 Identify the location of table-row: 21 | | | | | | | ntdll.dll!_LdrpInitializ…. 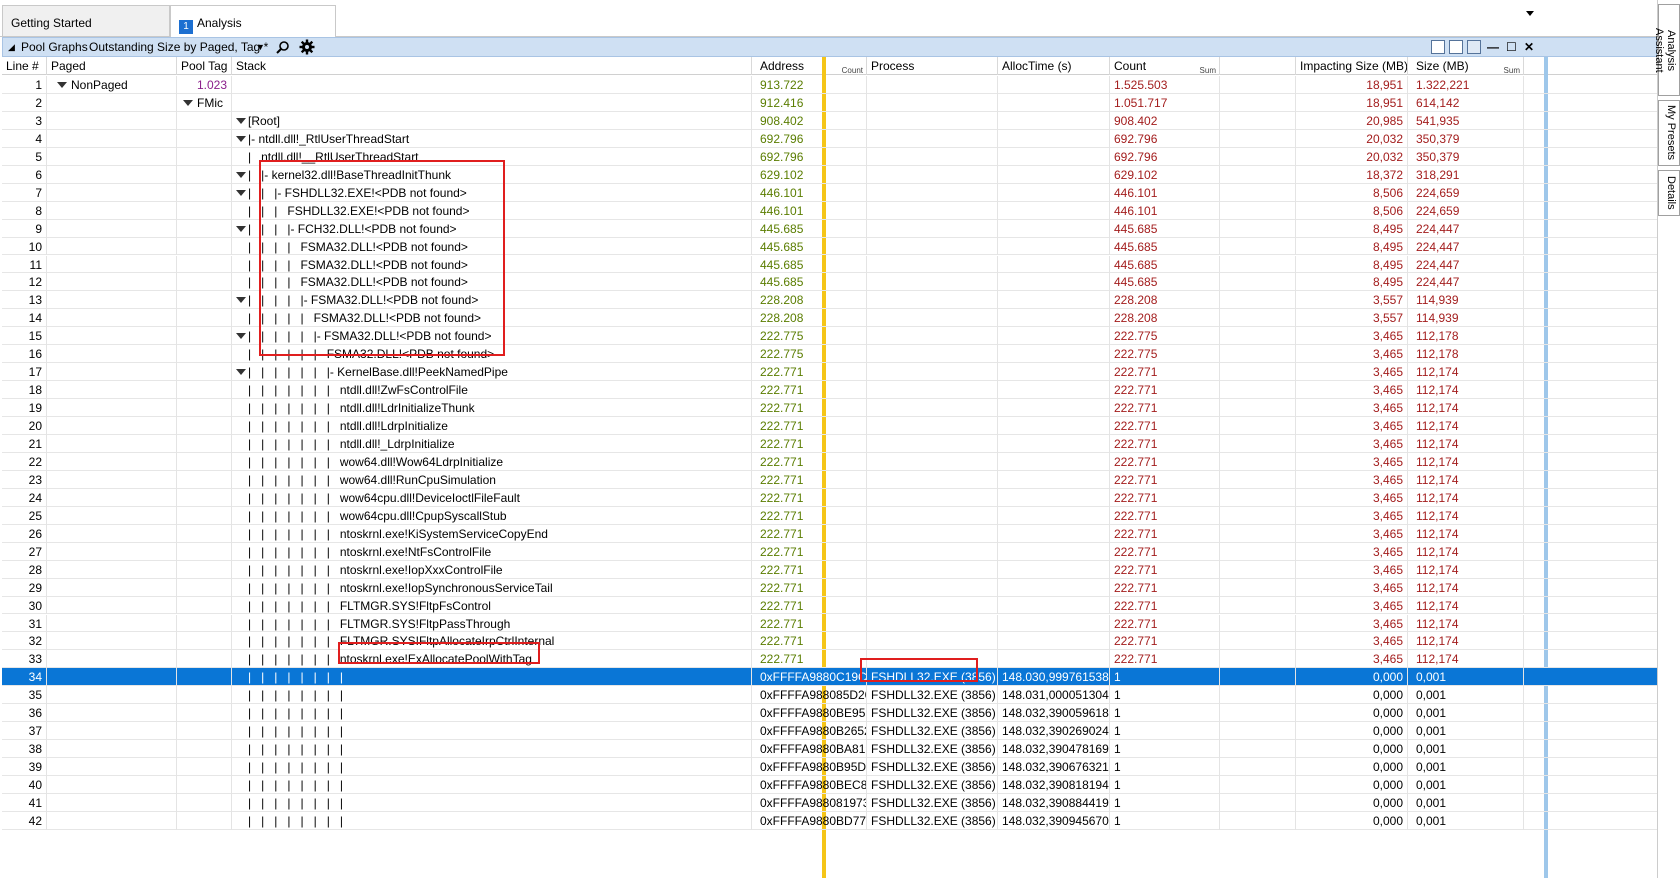
(829, 444).